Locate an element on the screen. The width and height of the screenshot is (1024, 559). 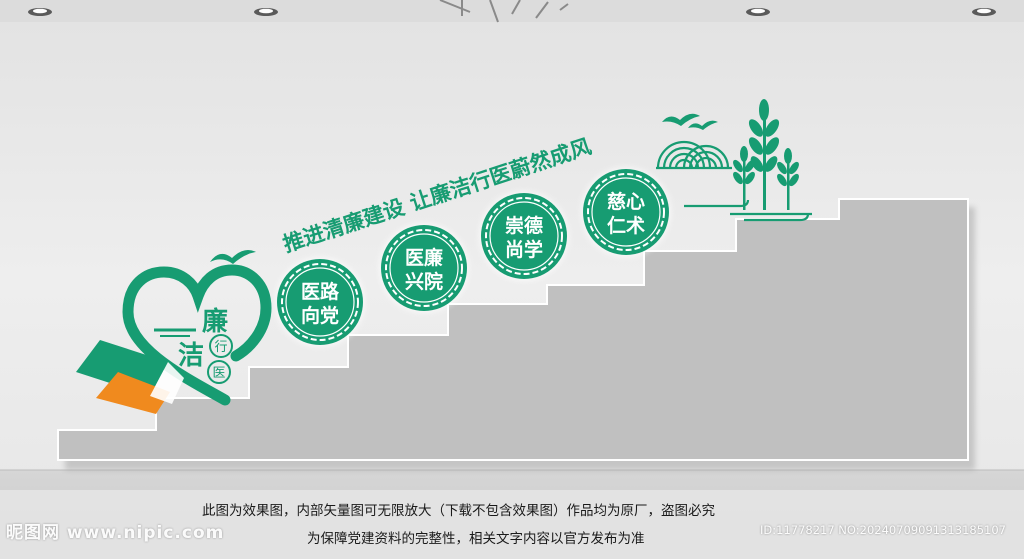
medallion-3: 崇德 尚学 is located at coordinates (524, 236).